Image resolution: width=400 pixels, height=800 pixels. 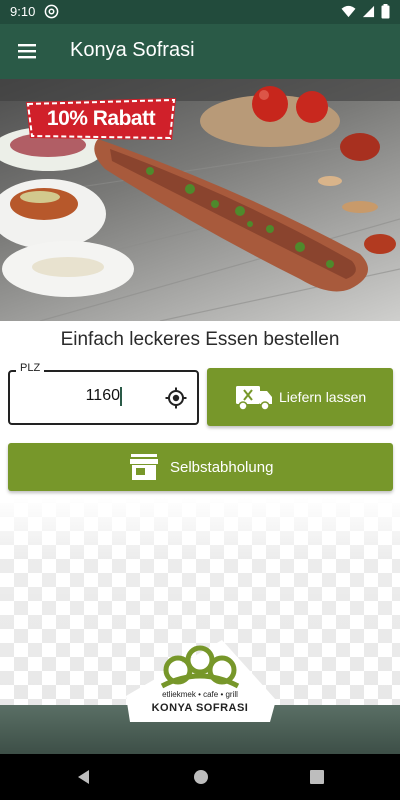 What do you see at coordinates (51, 11) in the screenshot?
I see `at-sign-icon` at bounding box center [51, 11].